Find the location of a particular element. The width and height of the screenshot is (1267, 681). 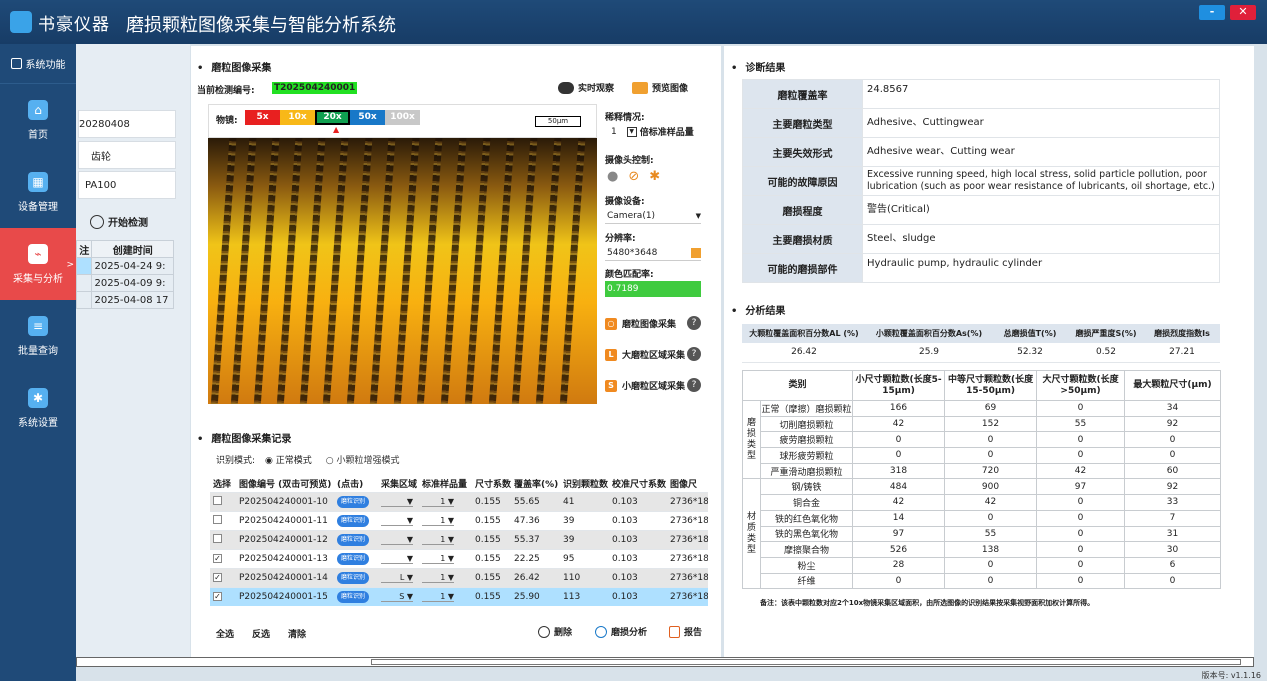

field-date: 20280408 is located at coordinates (127, 124).